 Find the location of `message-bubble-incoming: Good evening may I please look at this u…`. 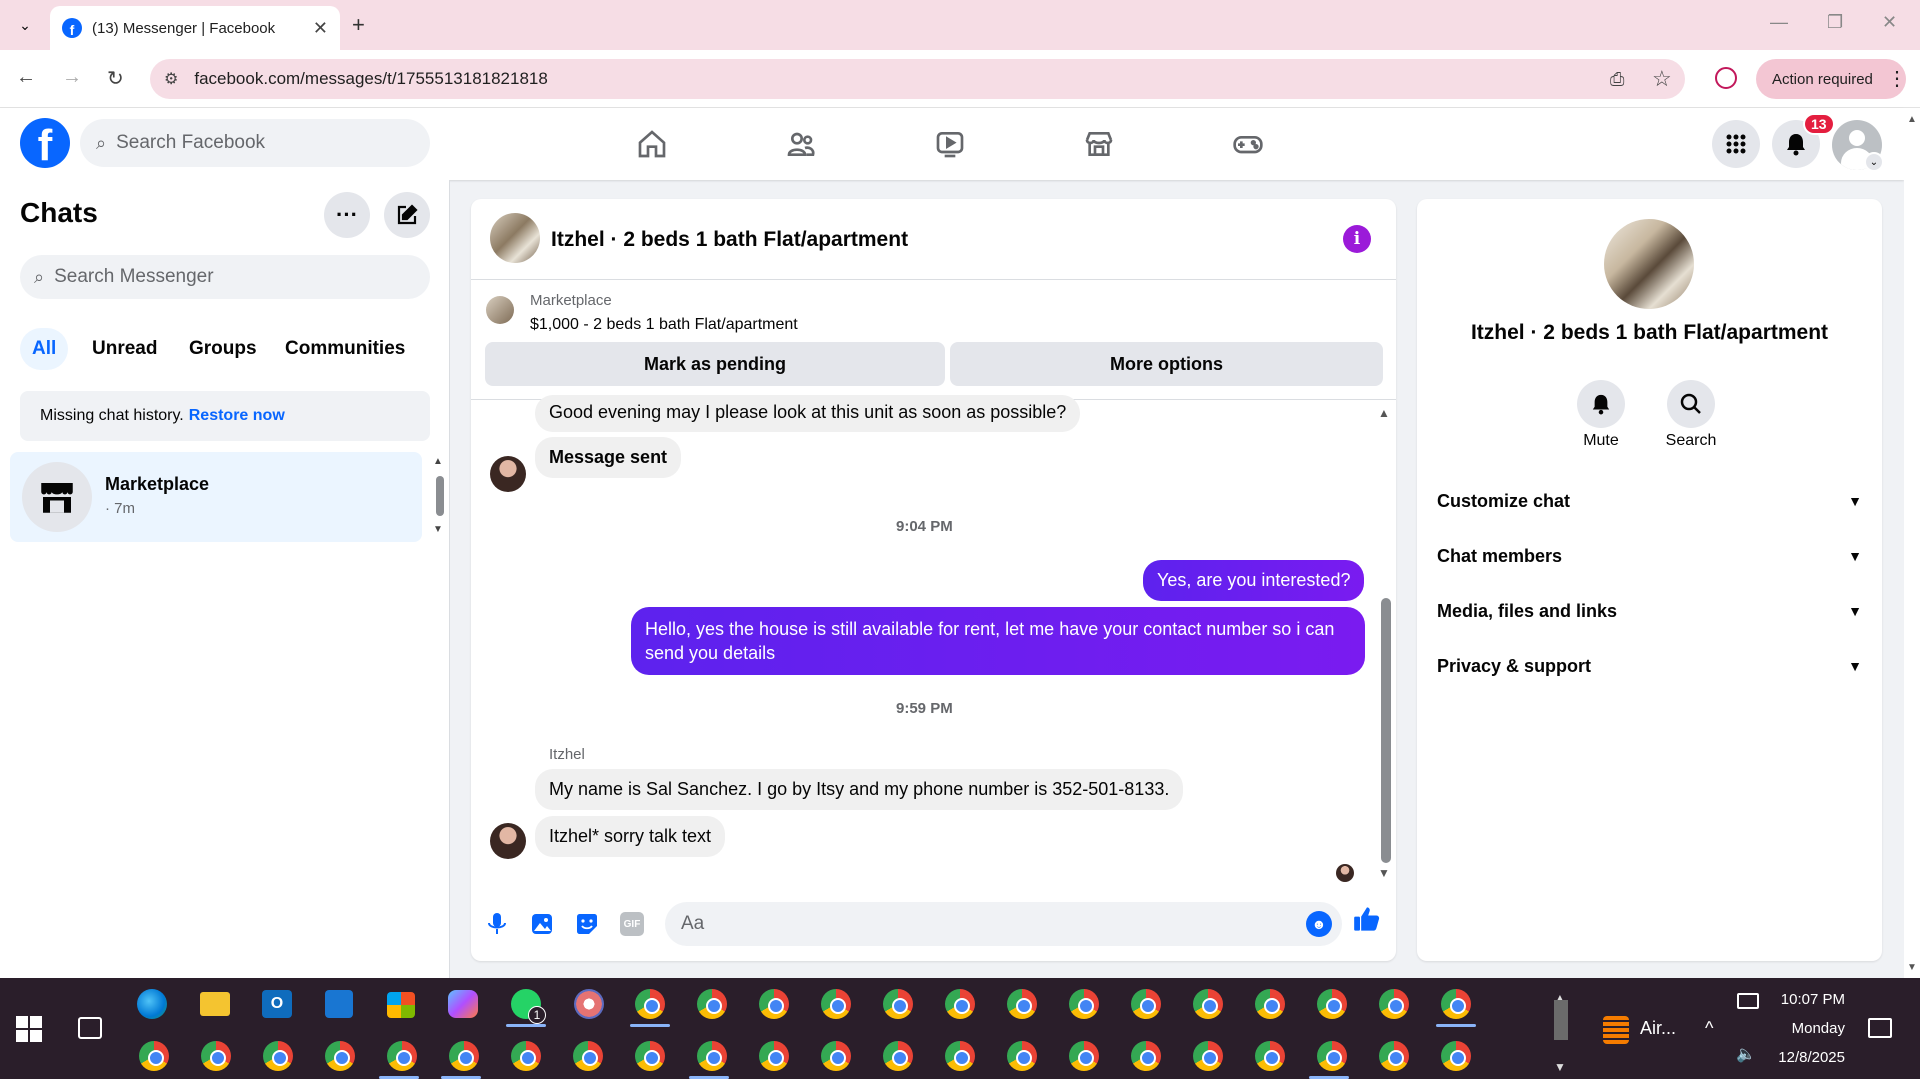

message-bubble-incoming: Good evening may I please look at this u… is located at coordinates (808, 413).